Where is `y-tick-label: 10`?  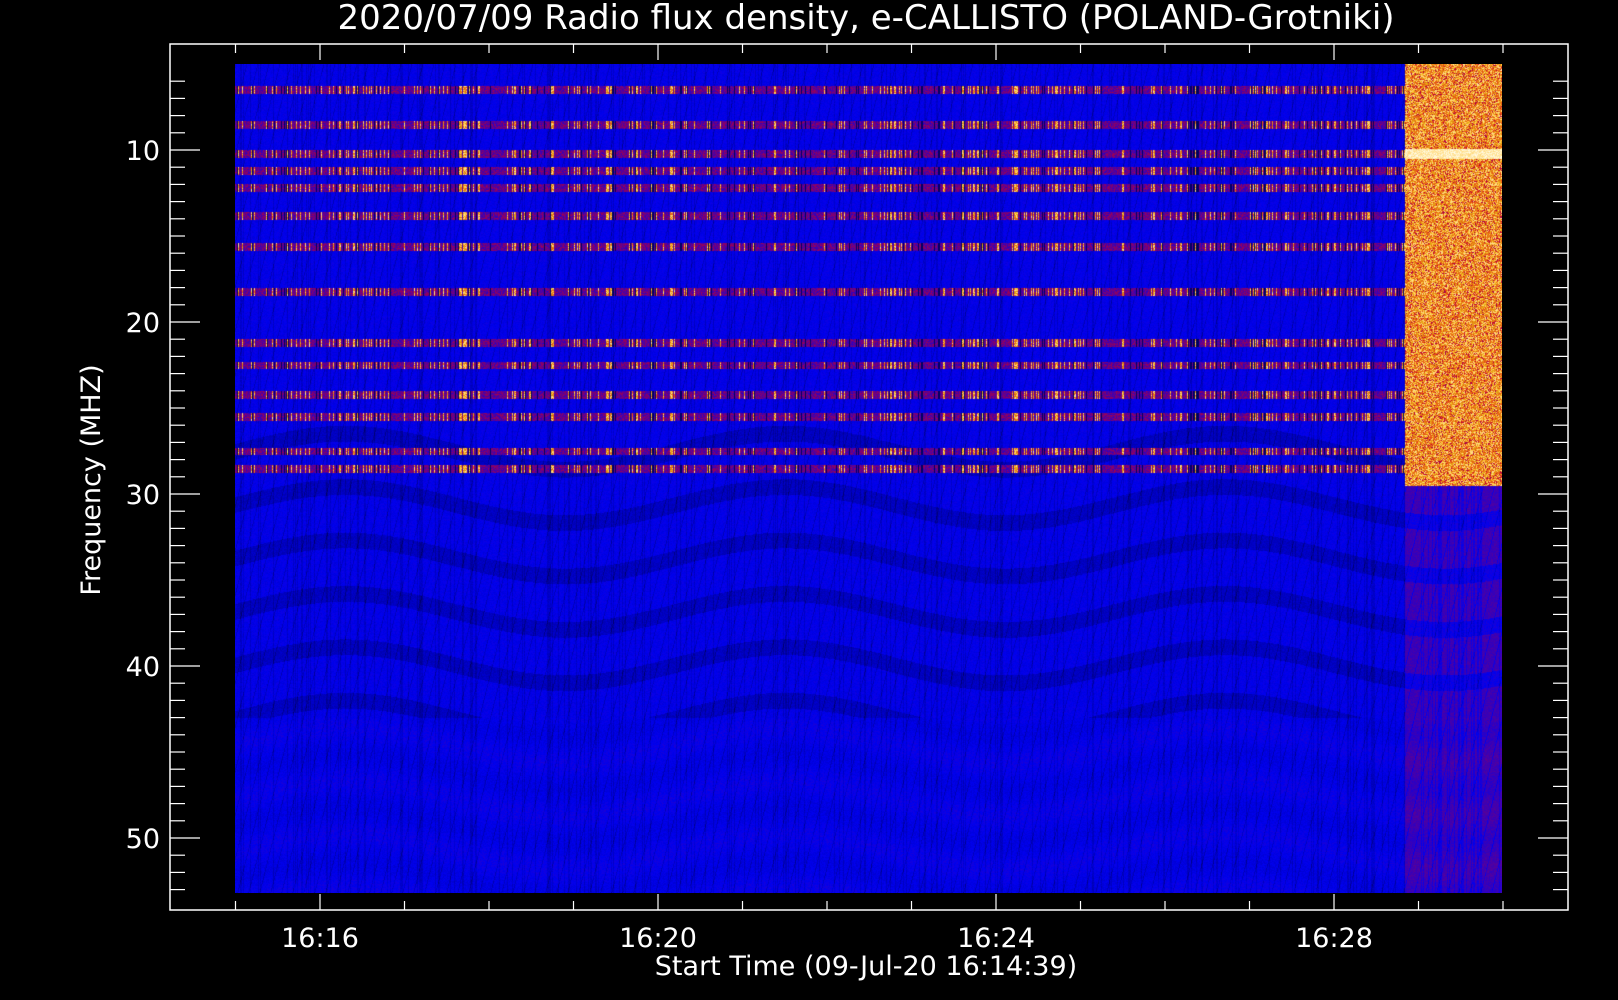 y-tick-label: 10 is located at coordinates (143, 151).